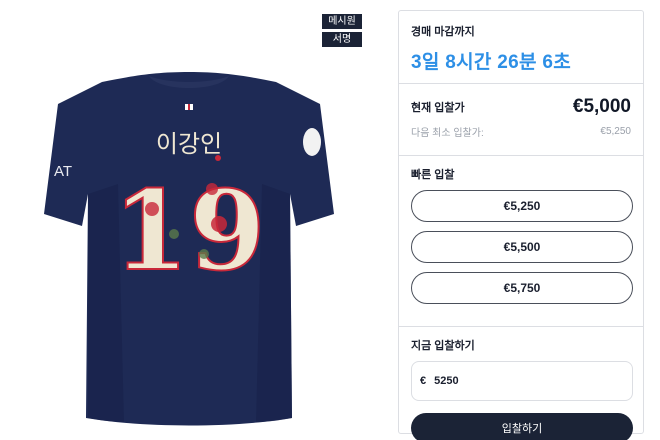  What do you see at coordinates (522, 426) in the screenshot?
I see `place-bid-button: 입찰하기` at bounding box center [522, 426].